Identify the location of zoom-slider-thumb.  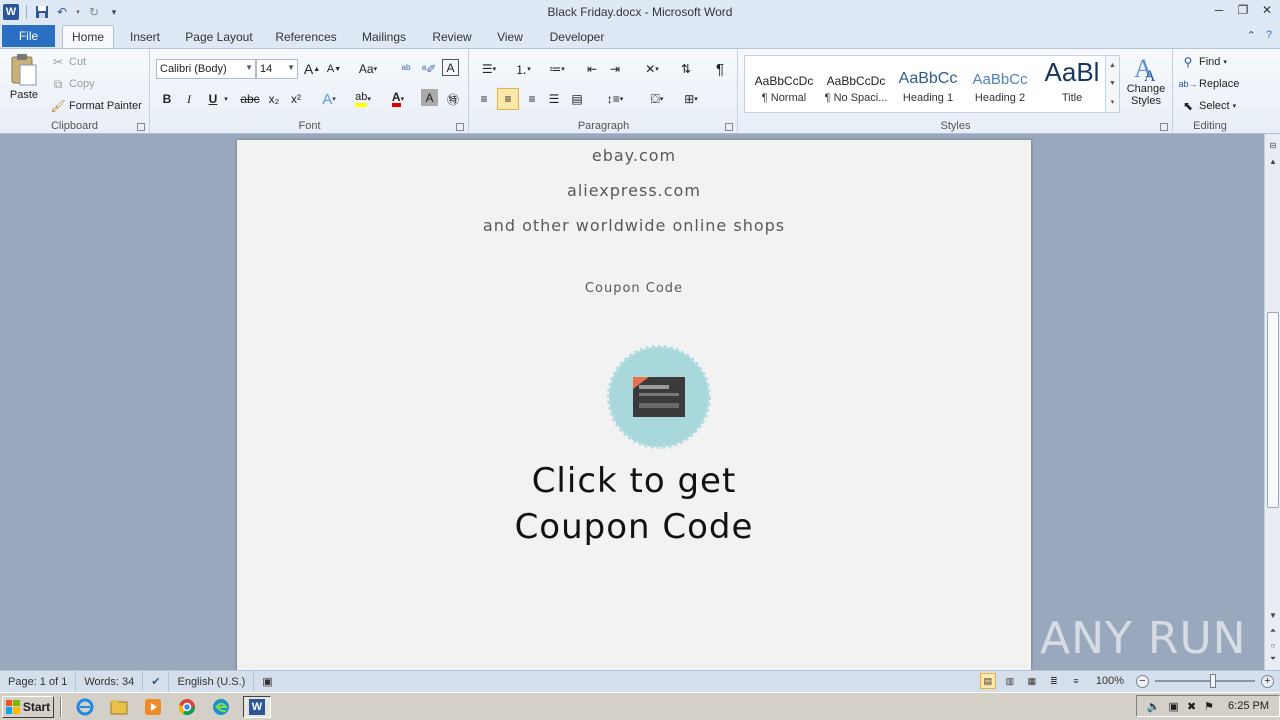
(1213, 681).